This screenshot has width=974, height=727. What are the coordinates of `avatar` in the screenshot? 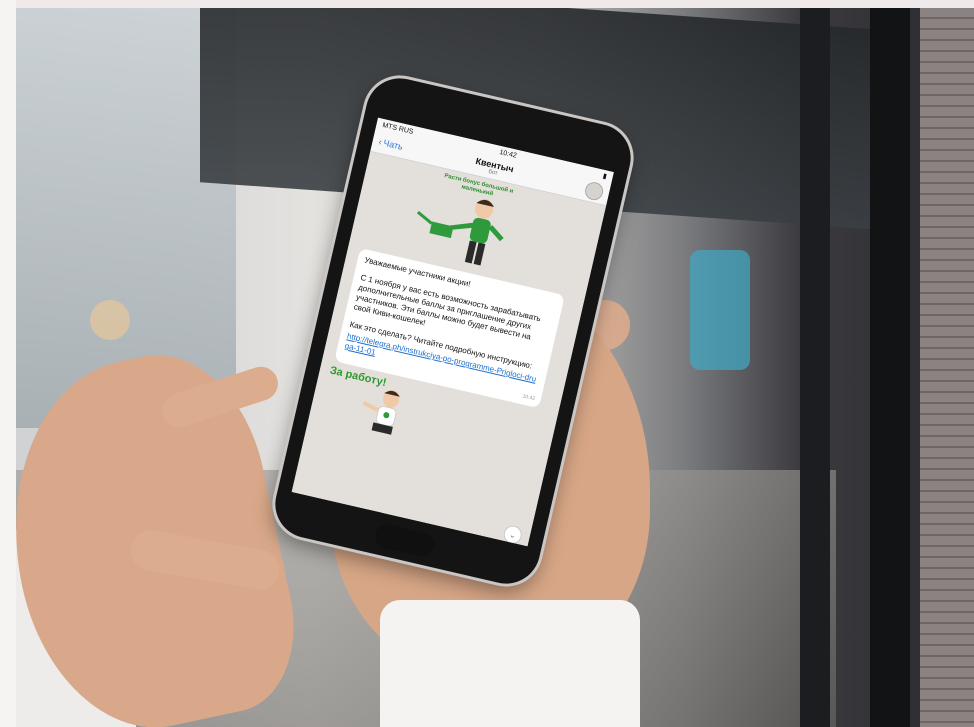 It's located at (594, 191).